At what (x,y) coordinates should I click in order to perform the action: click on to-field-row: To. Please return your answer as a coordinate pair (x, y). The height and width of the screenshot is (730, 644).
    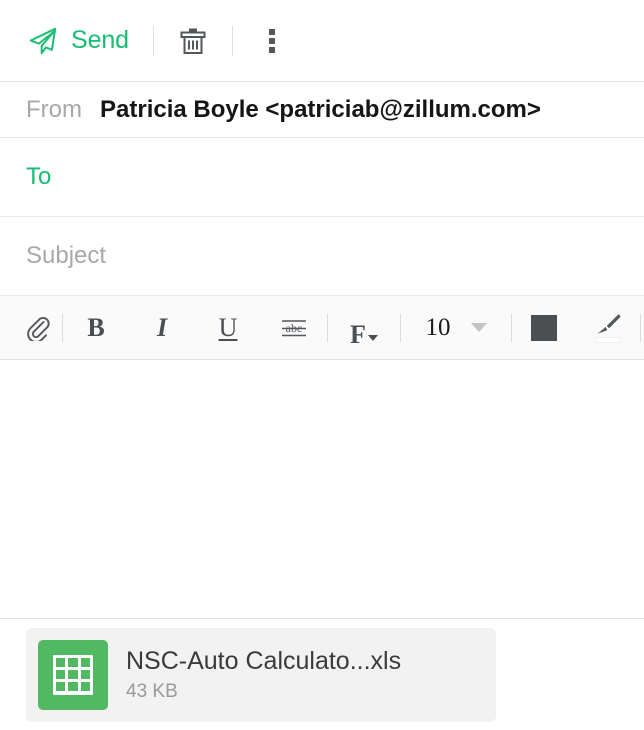
    Looking at the image, I should click on (322, 177).